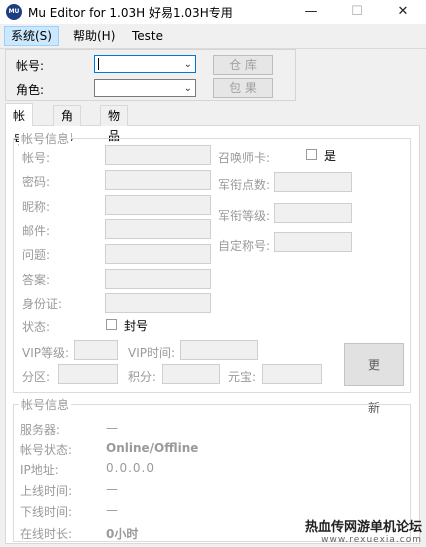 The height and width of the screenshot is (547, 426). What do you see at coordinates (145, 64) in the screenshot?
I see `account-combo: ⌄` at bounding box center [145, 64].